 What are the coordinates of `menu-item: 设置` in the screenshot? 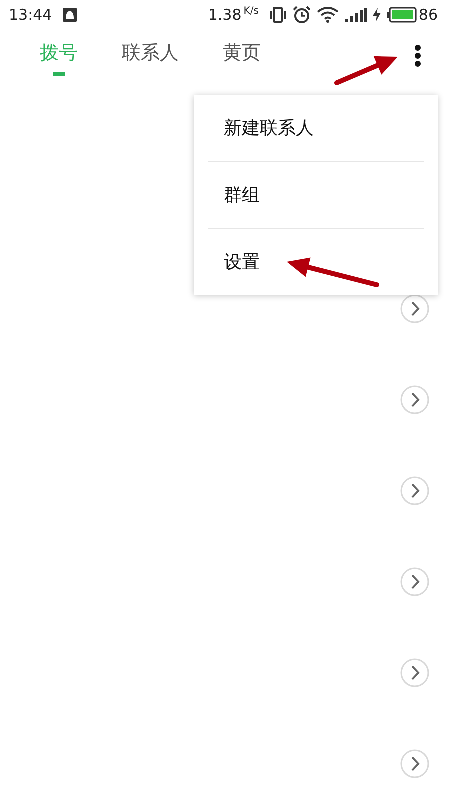 It's located at (316, 262).